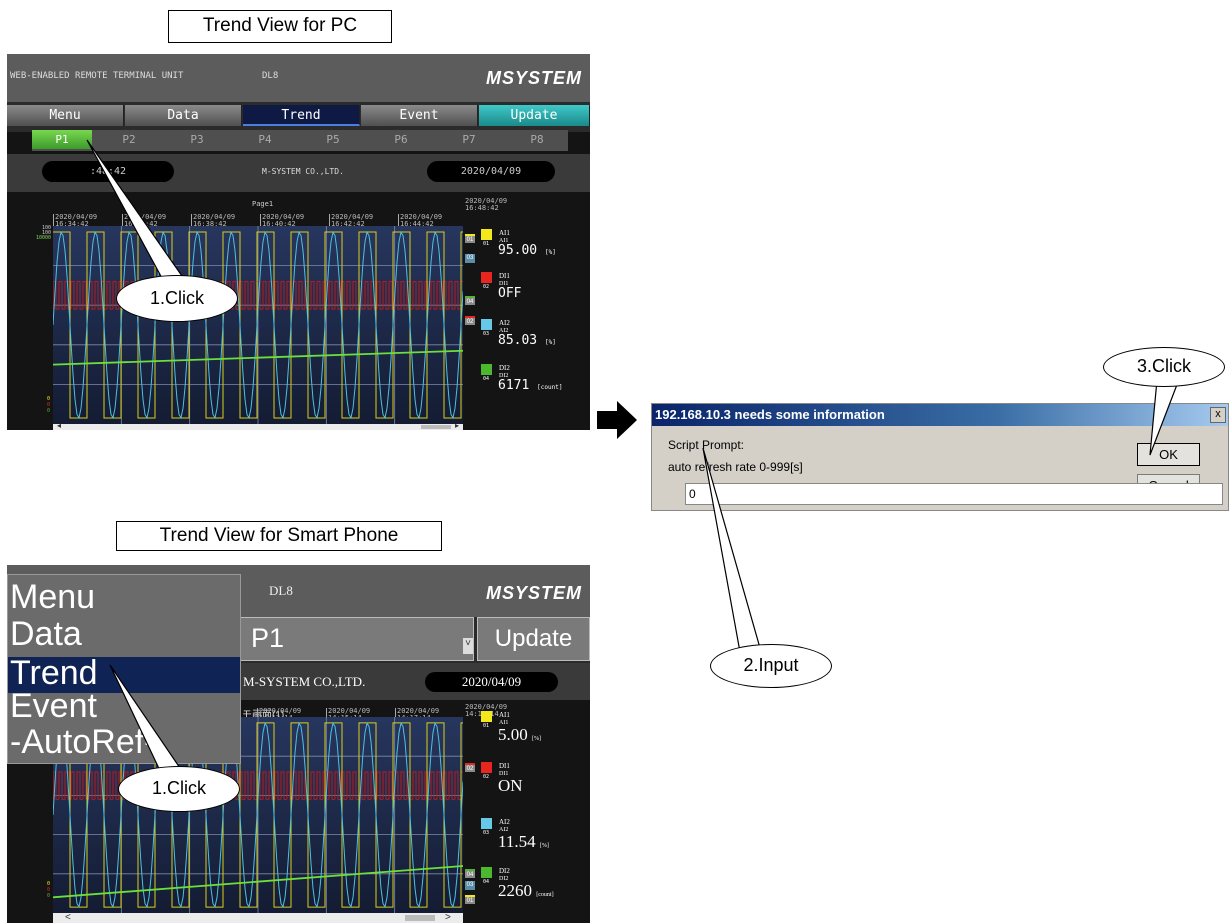  I want to click on pc-marker-03: 03, so click(470, 258).